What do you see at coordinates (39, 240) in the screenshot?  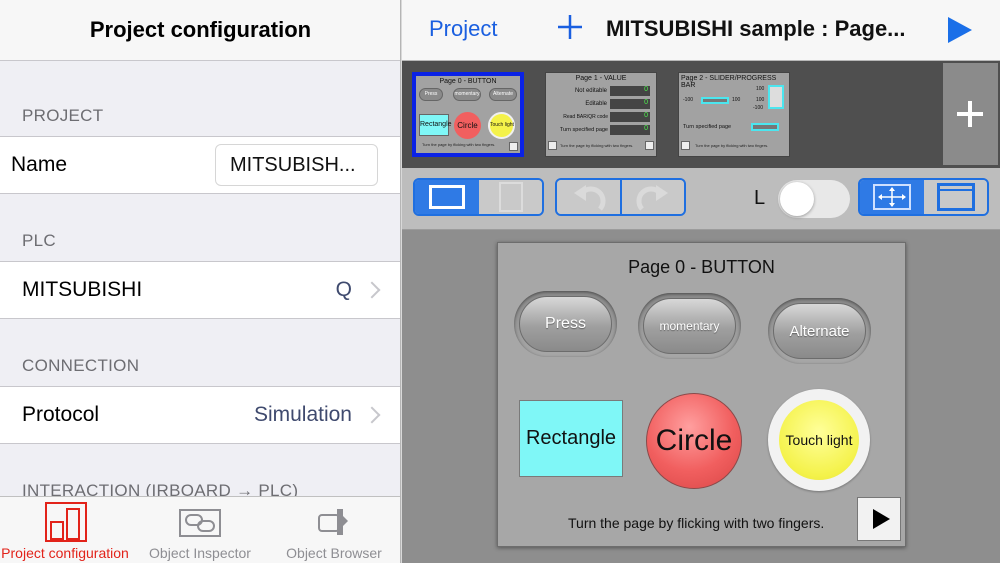 I see `section-label-plc: PLC` at bounding box center [39, 240].